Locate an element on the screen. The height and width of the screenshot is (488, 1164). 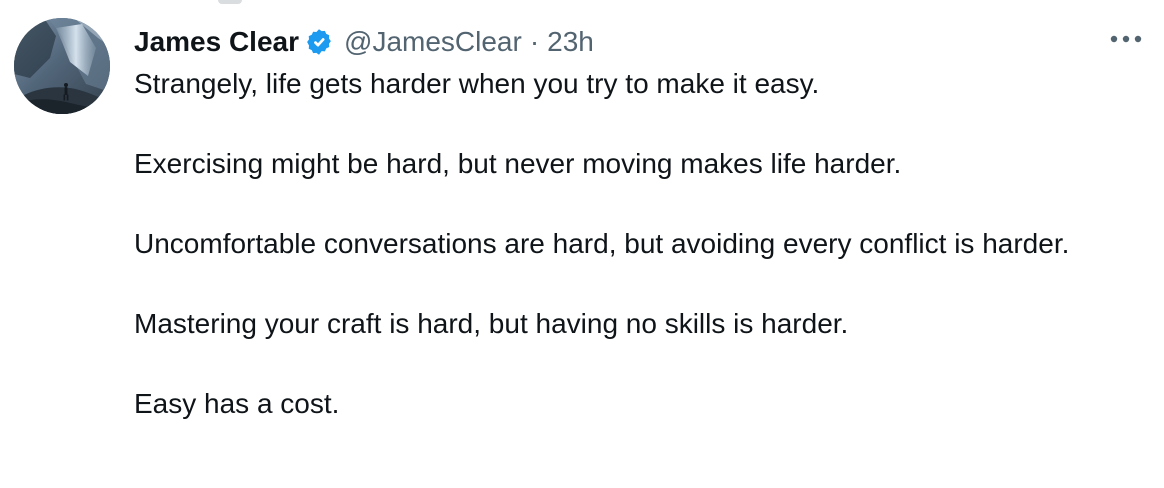
avatar is located at coordinates (62, 66).